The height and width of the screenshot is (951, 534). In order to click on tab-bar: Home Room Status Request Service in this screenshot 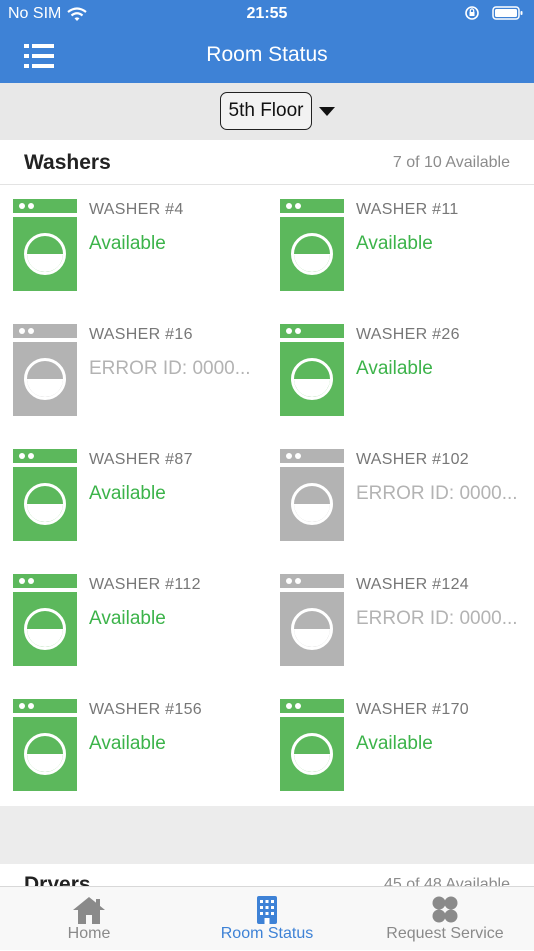, I will do `click(267, 918)`.